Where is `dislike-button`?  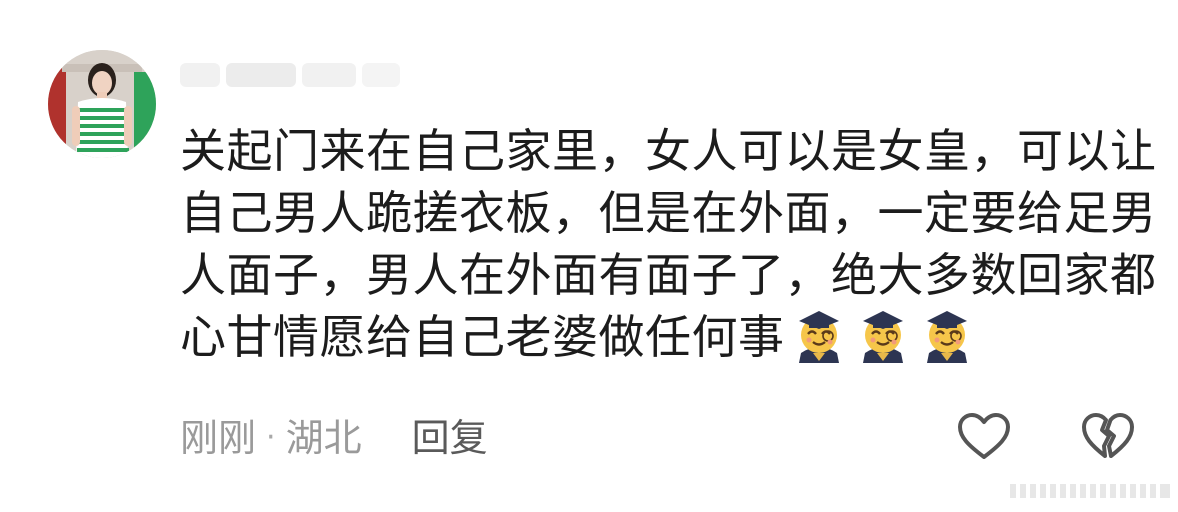
dislike-button is located at coordinates (1108, 437).